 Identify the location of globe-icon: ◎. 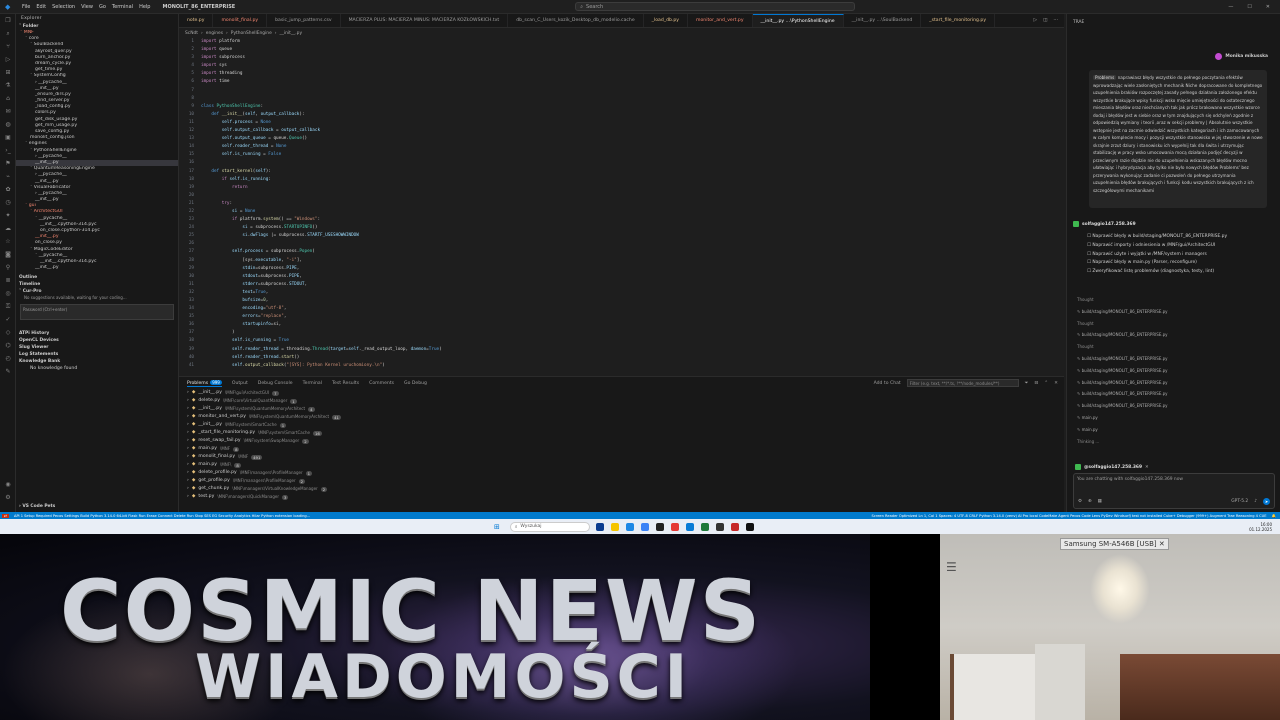
(8, 293).